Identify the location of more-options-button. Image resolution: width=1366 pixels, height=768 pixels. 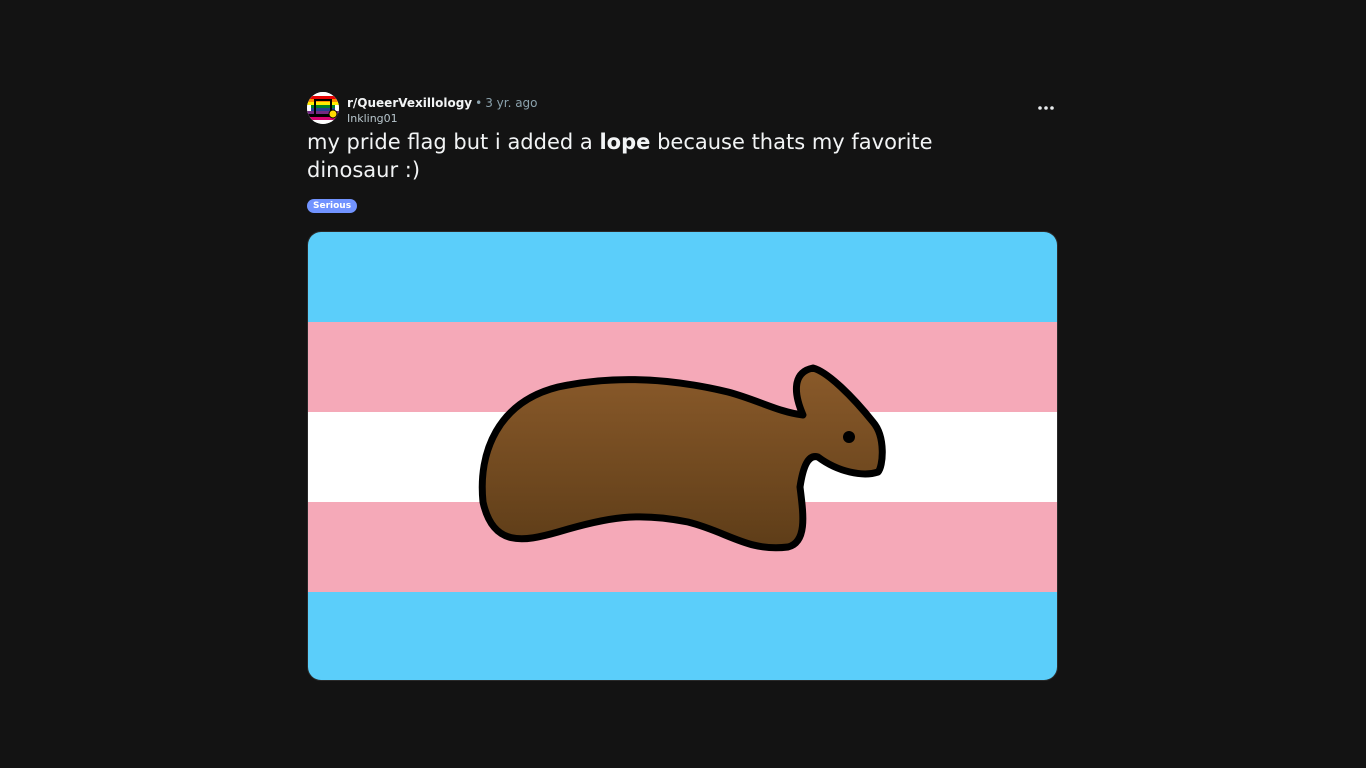
(1046, 108).